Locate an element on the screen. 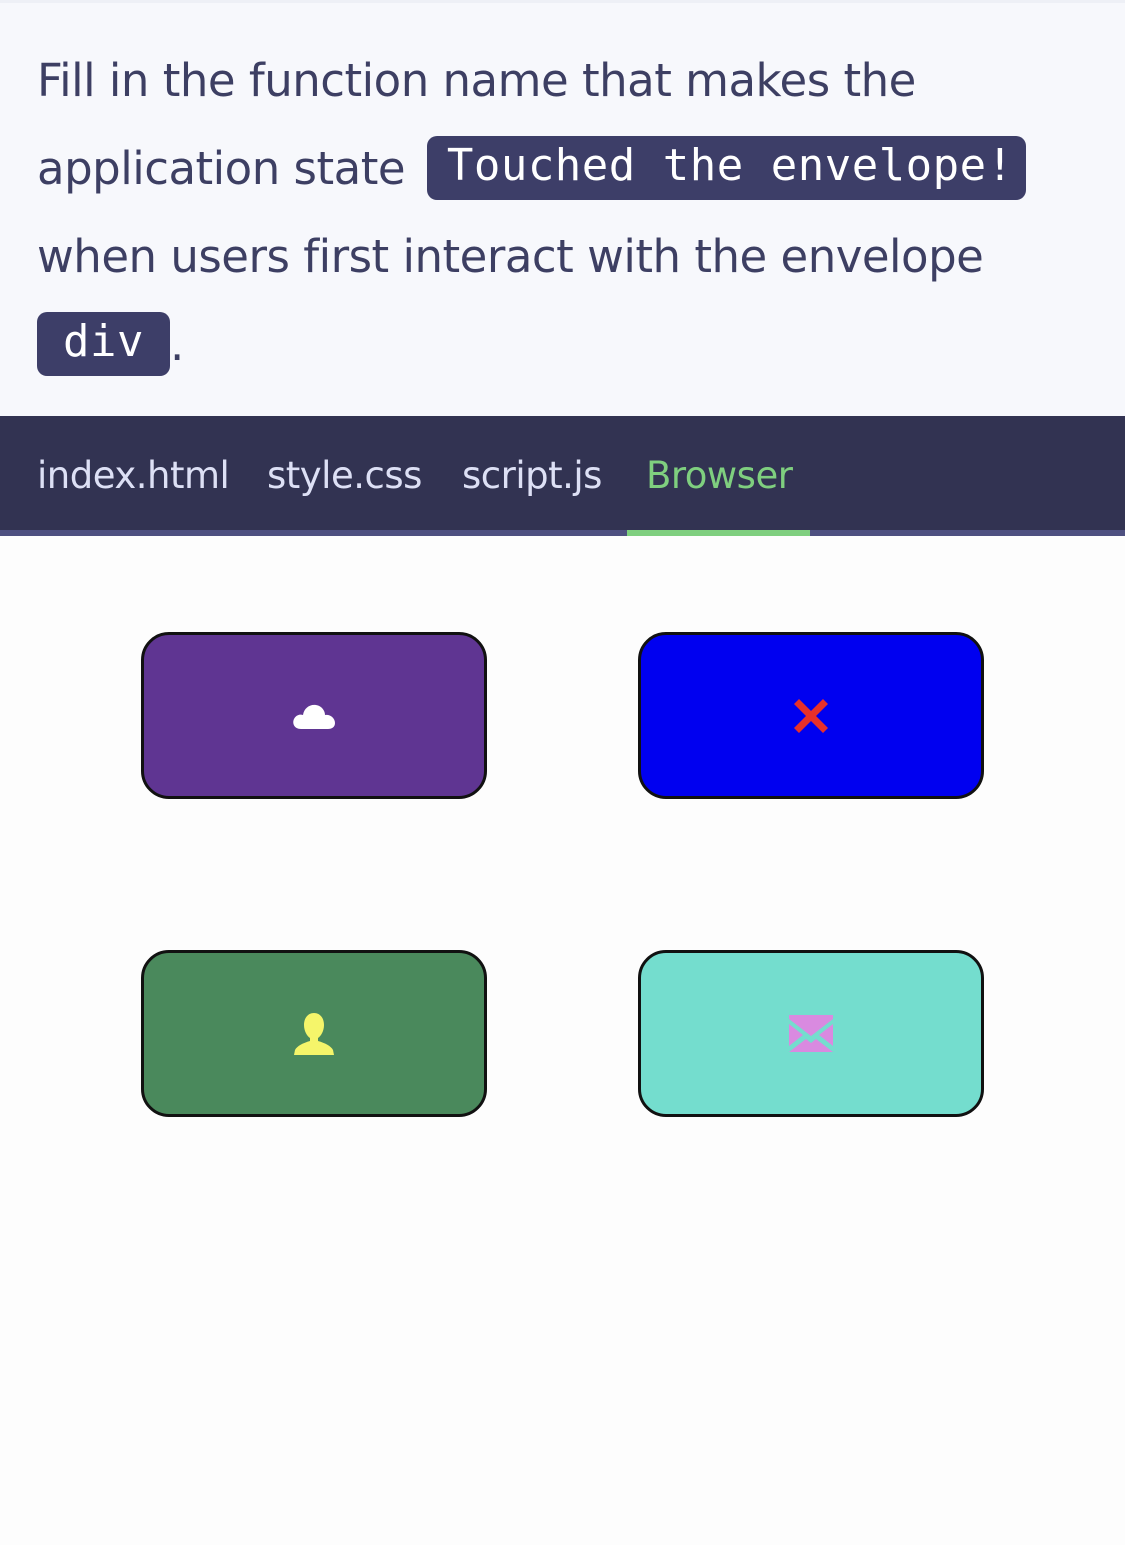  tab-style-css: style.css is located at coordinates (344, 473).